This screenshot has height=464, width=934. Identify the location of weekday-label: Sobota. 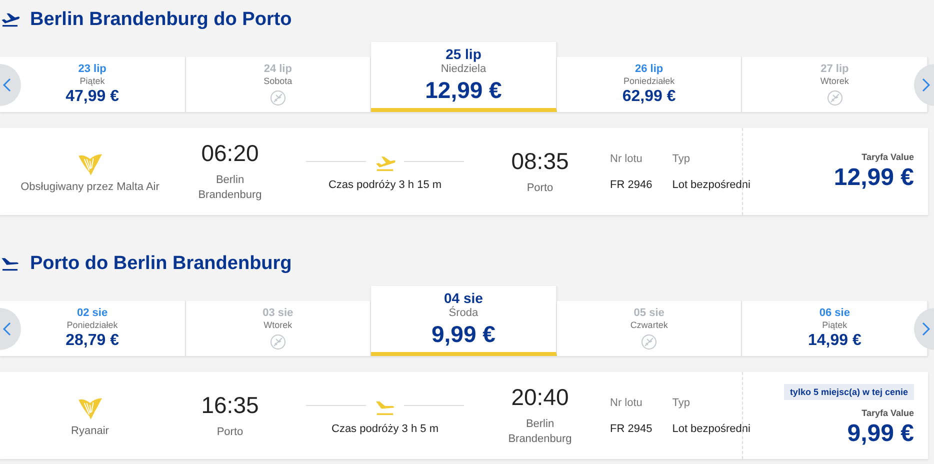
(278, 81).